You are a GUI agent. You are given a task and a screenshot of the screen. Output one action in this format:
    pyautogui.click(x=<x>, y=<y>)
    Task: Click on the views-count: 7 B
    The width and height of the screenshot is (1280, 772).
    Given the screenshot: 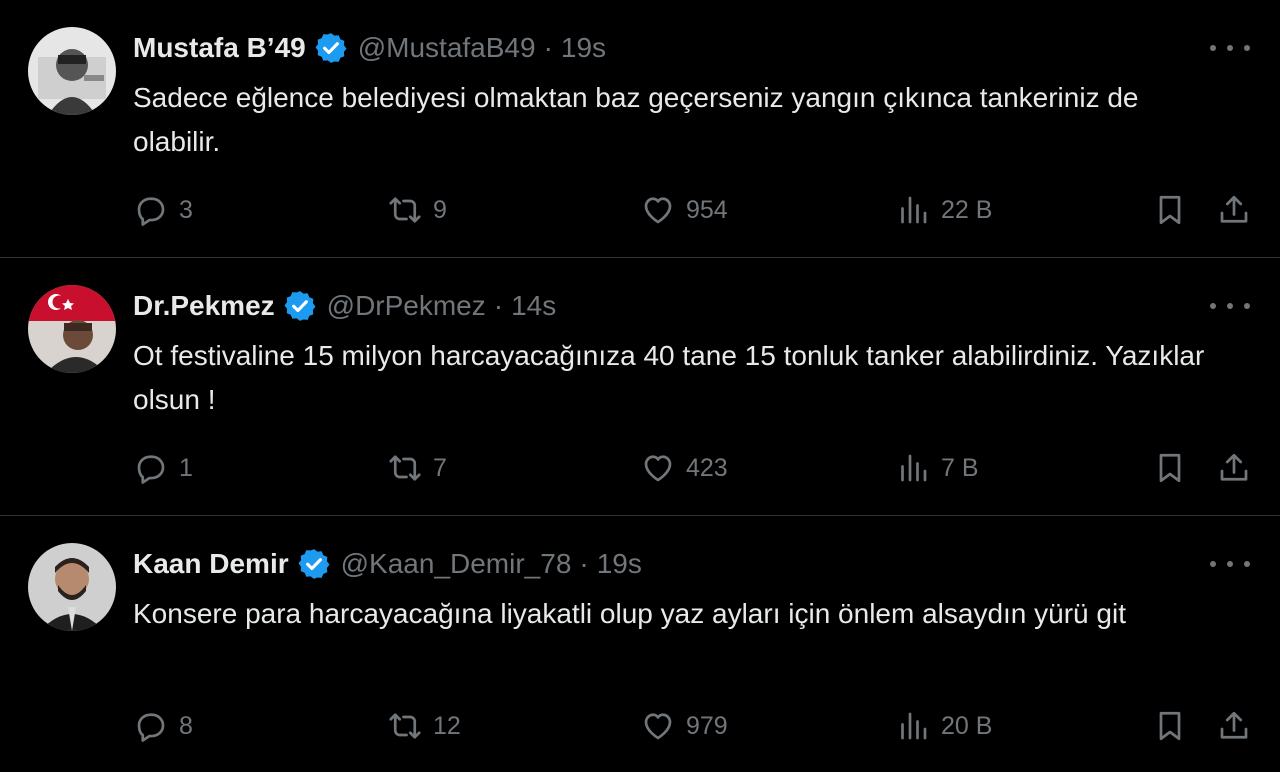 What is the action you would take?
    pyautogui.click(x=960, y=467)
    